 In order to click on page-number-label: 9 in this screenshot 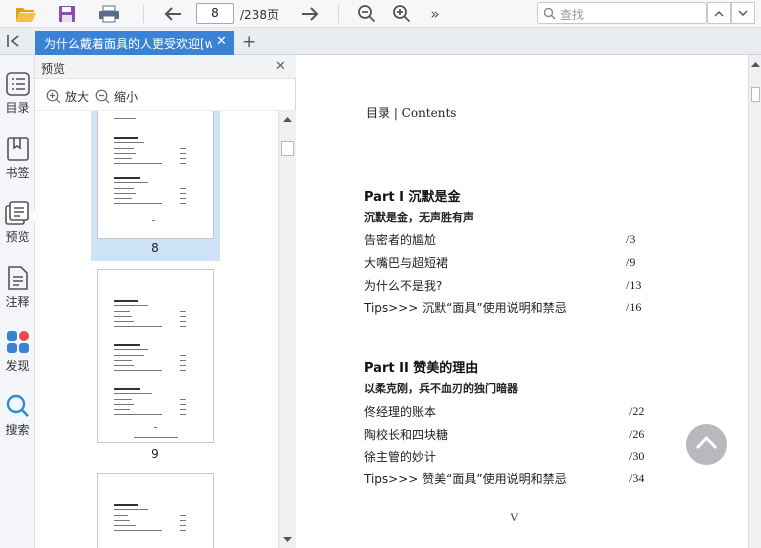, I will do `click(155, 454)`.